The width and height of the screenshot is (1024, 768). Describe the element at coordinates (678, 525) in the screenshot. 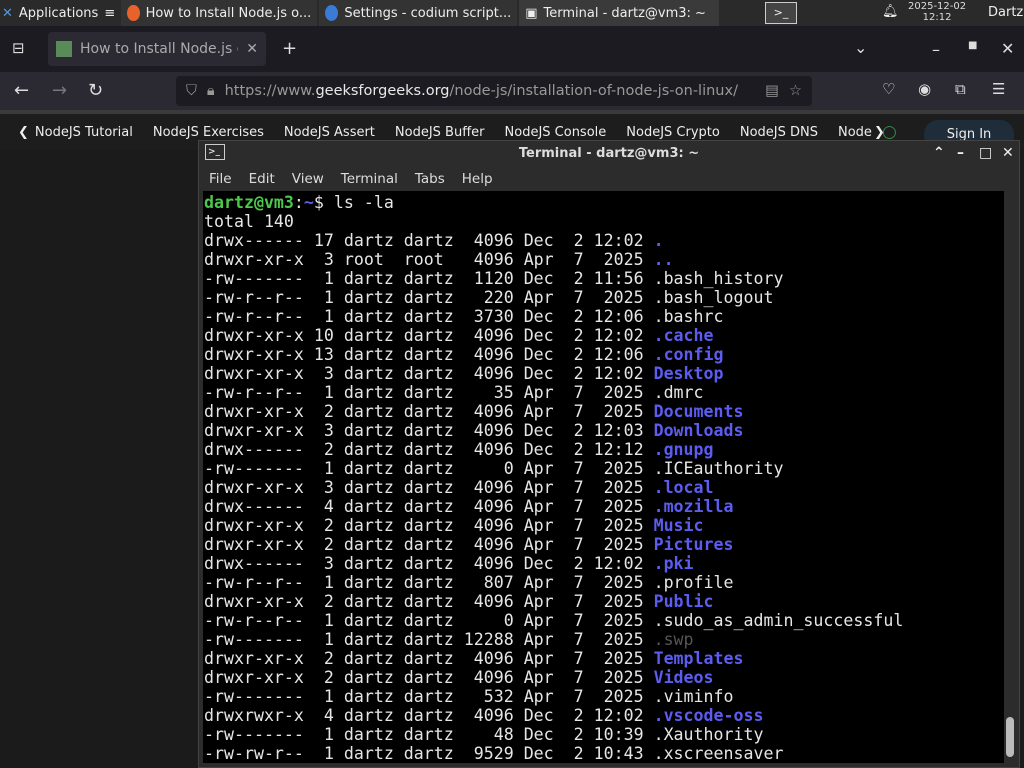

I see `entry-name: Music` at that location.